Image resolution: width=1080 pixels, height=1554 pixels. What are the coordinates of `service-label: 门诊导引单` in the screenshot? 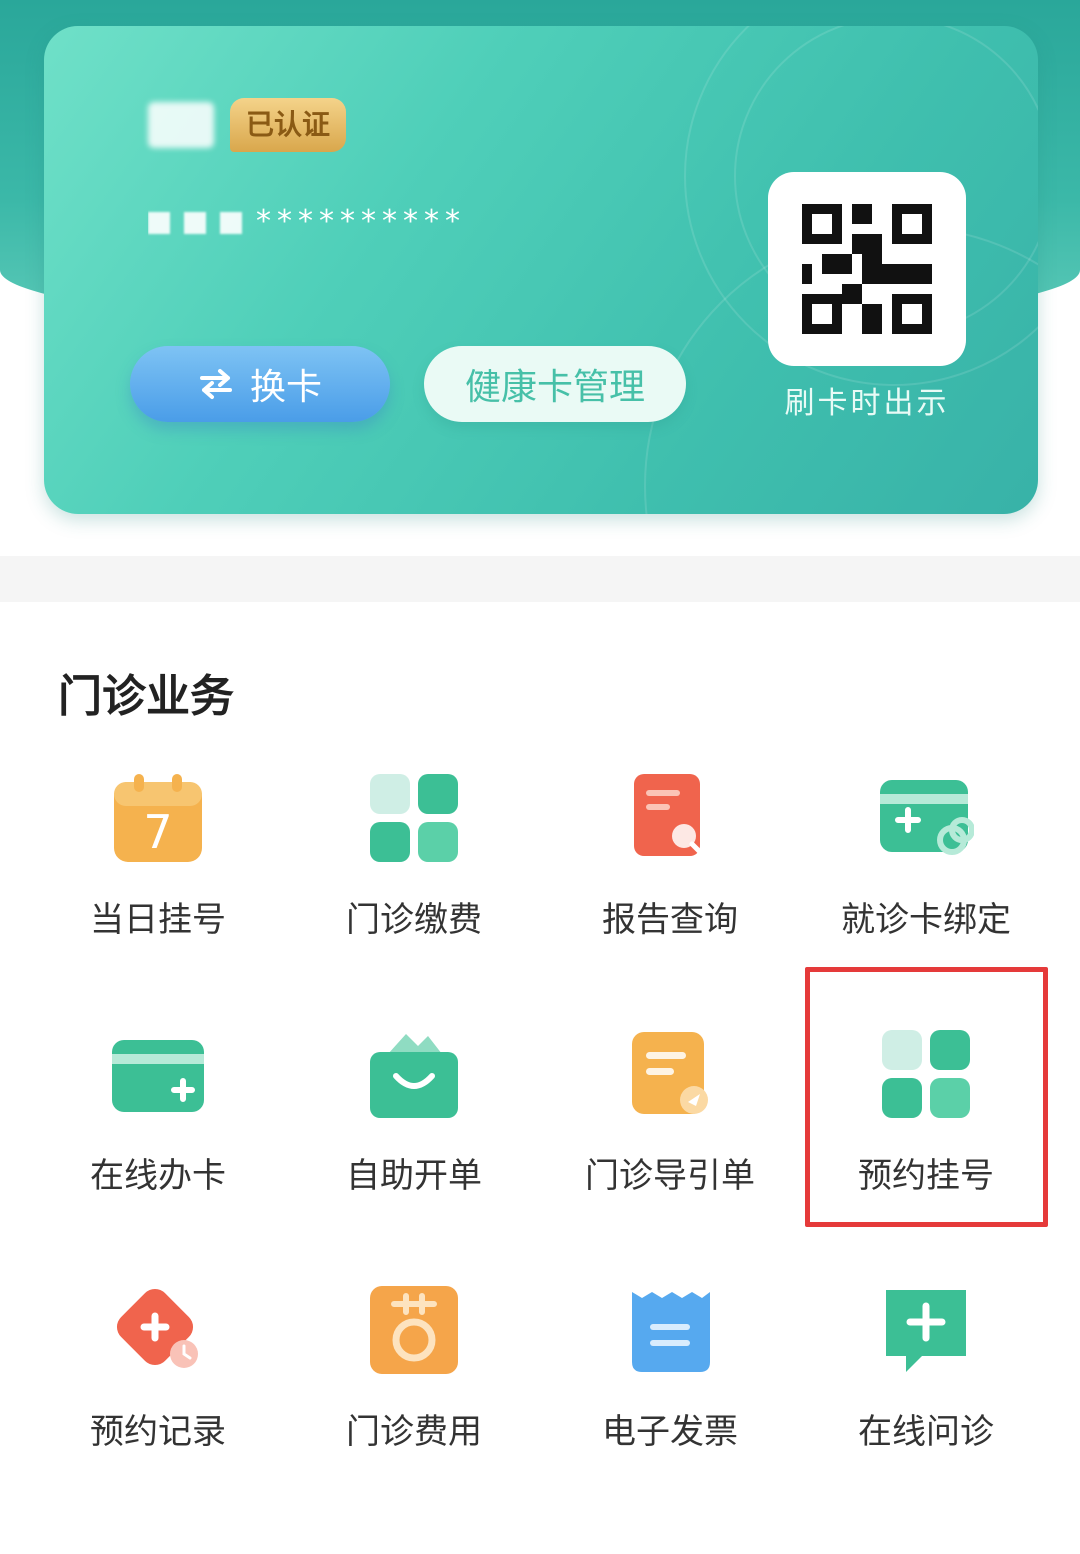 It's located at (670, 1176).